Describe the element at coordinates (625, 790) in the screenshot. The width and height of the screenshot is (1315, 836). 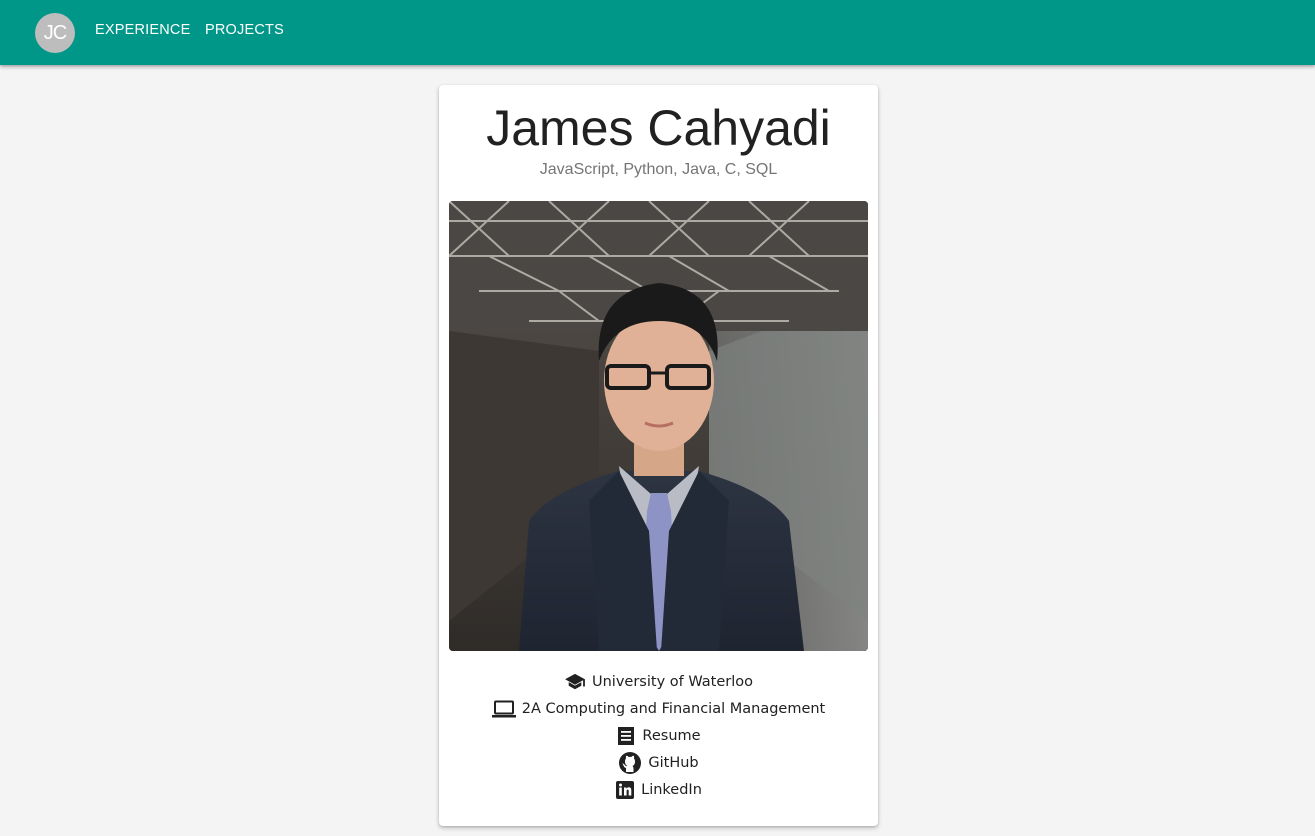
I see `linkedin-icon` at that location.